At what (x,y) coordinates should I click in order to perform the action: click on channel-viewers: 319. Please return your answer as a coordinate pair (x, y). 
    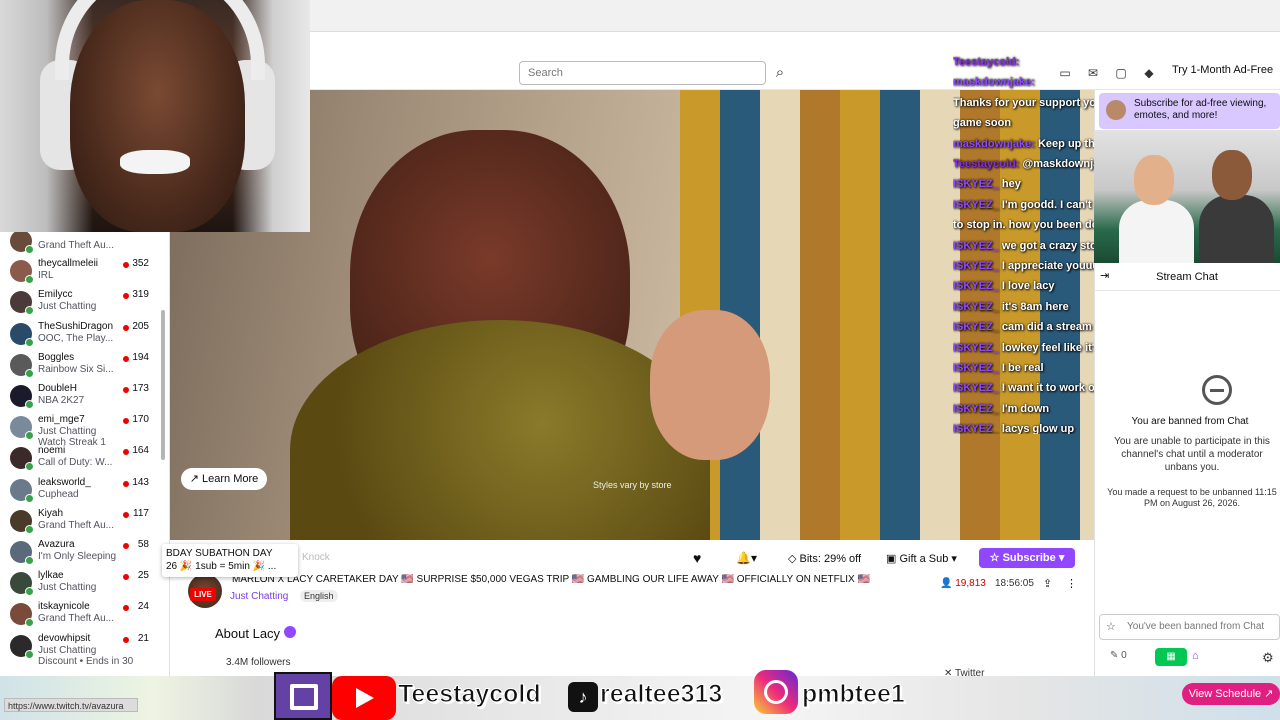
    Looking at the image, I should click on (140, 295).